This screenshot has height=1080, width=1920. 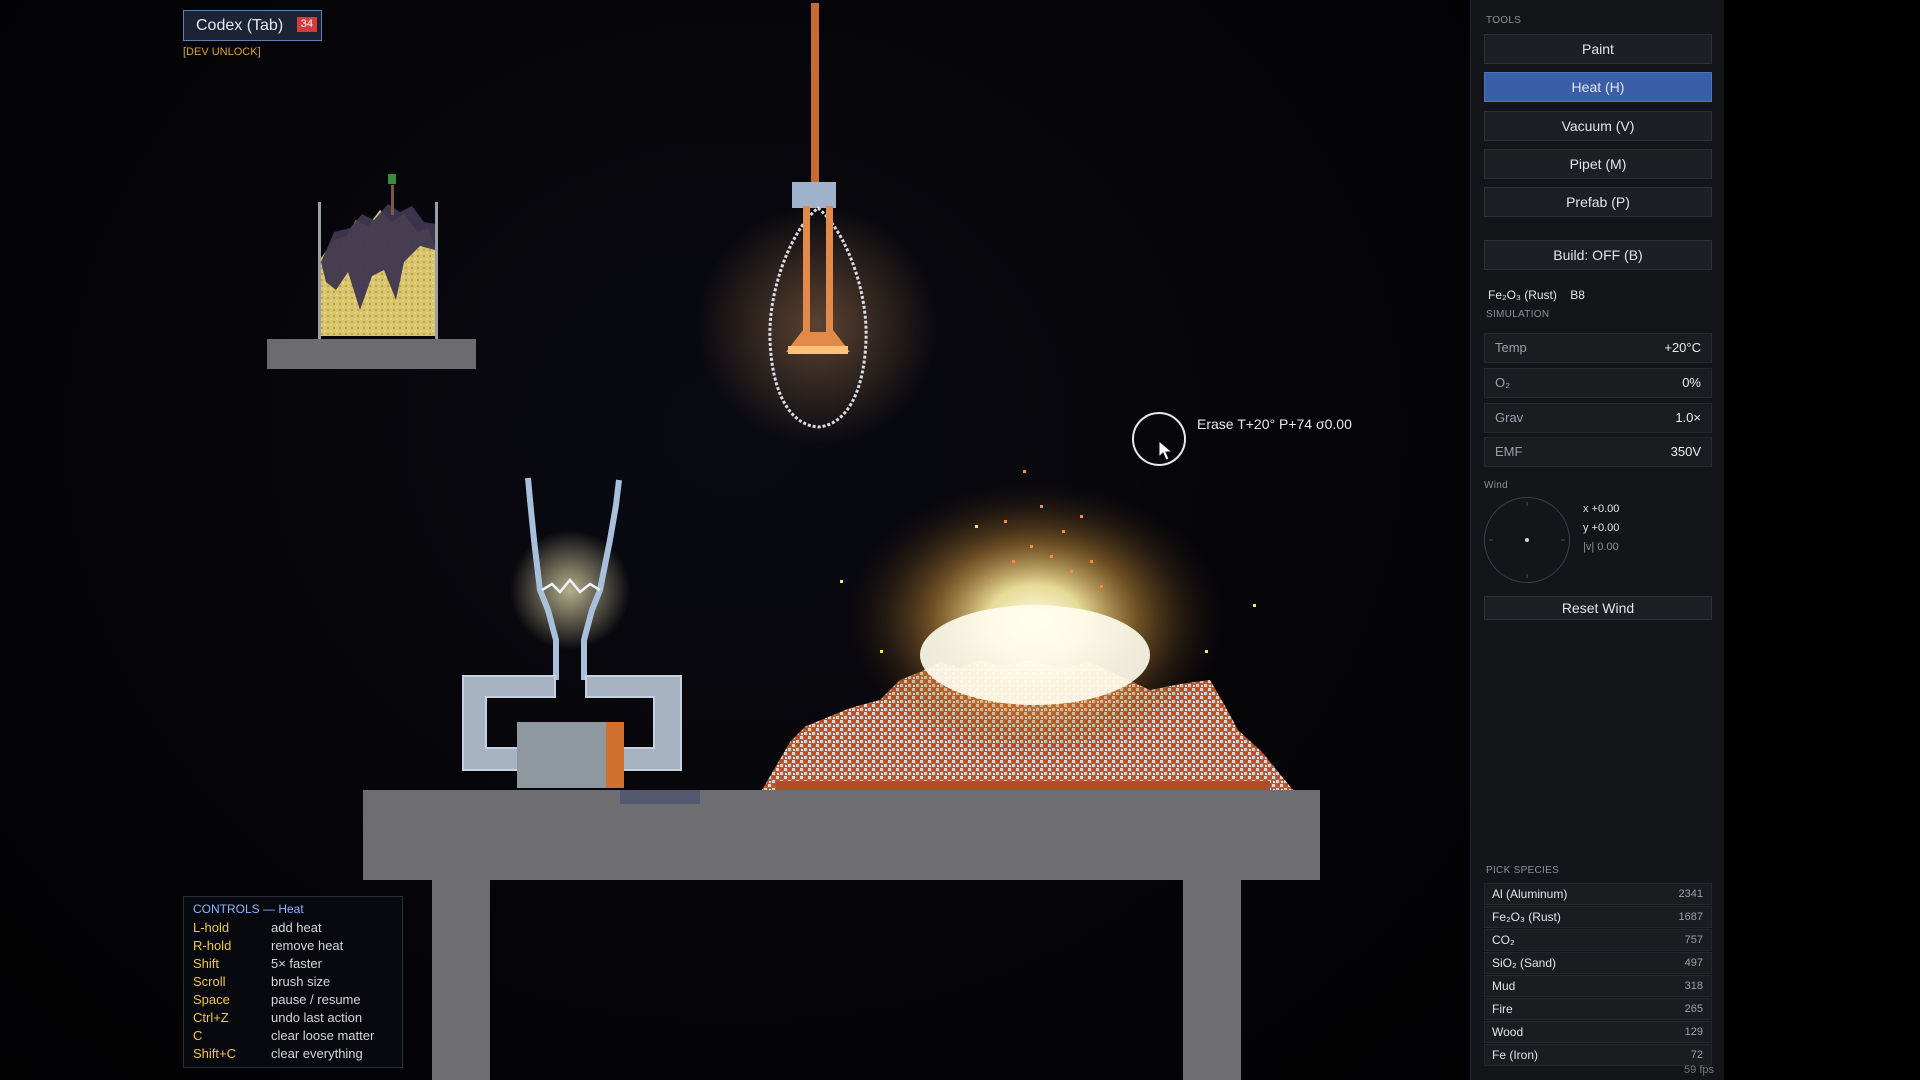 I want to click on molten-iron, so click(x=1023, y=786).